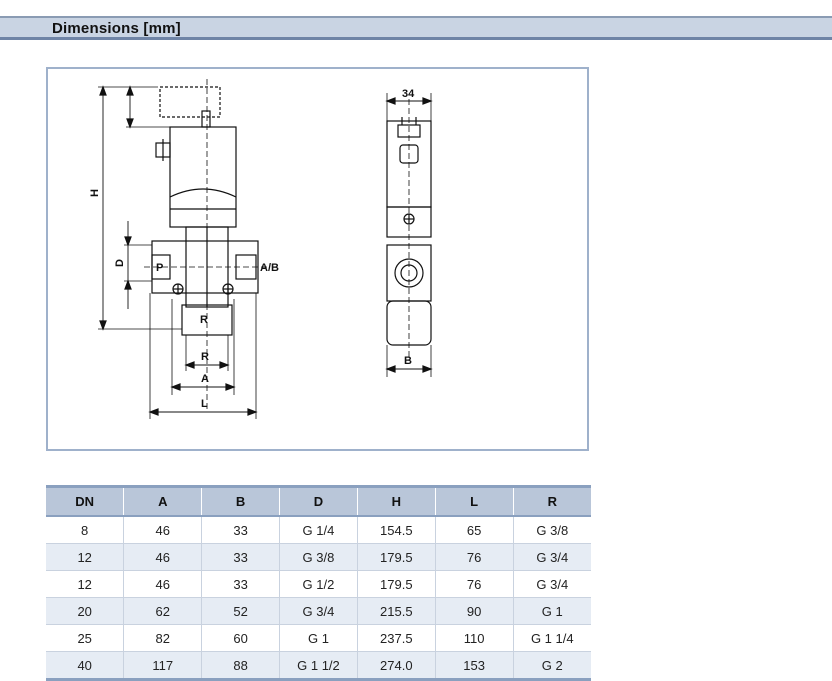  Describe the element at coordinates (85, 501) in the screenshot. I see `column-header: DN` at that location.